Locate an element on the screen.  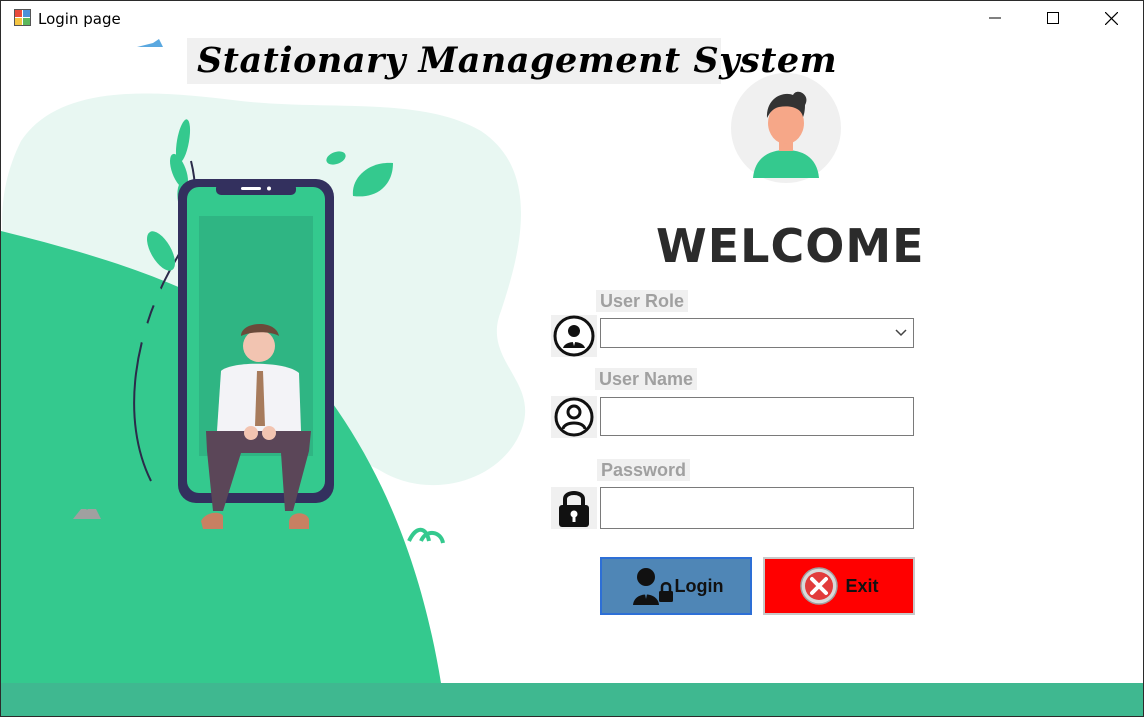
avatar is located at coordinates (786, 128).